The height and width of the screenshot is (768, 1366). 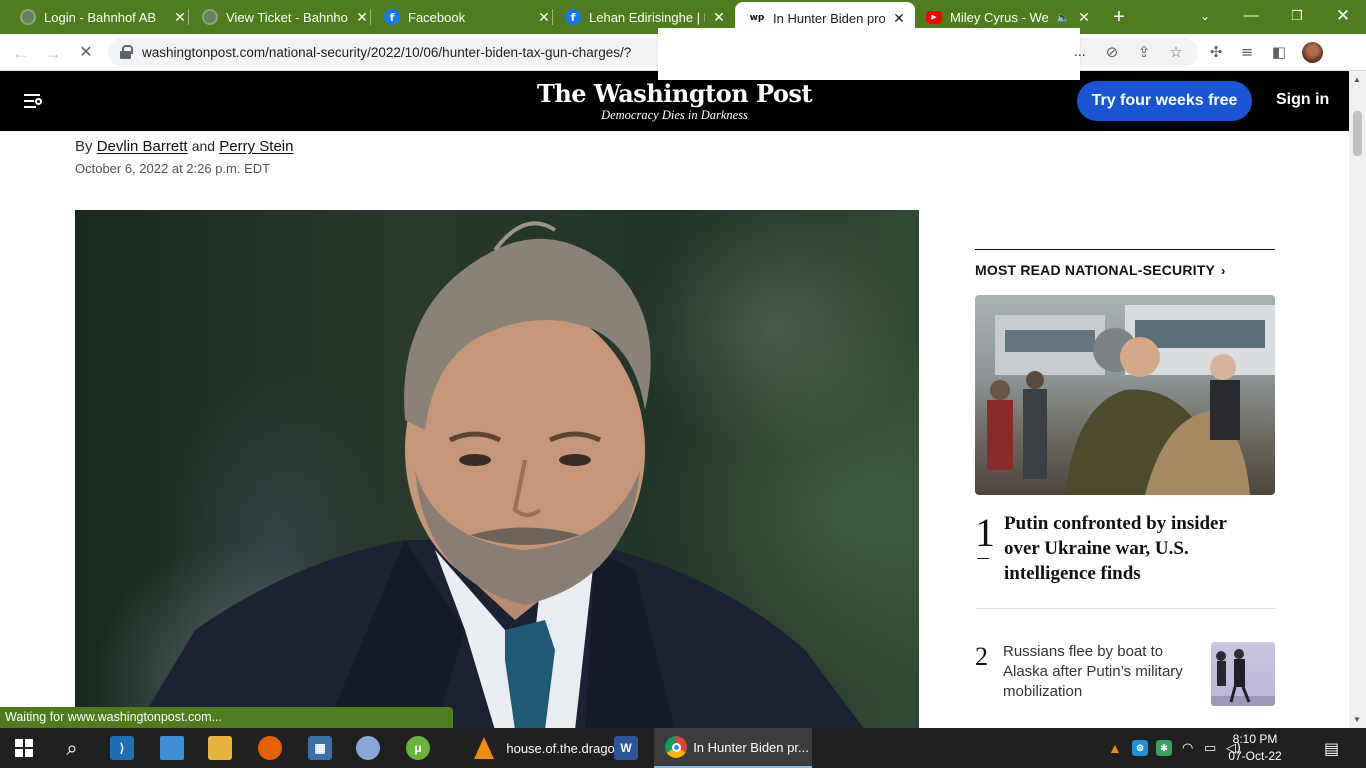 I want to click on tab-title: Login - Bahnhof AB, so click(x=100, y=17).